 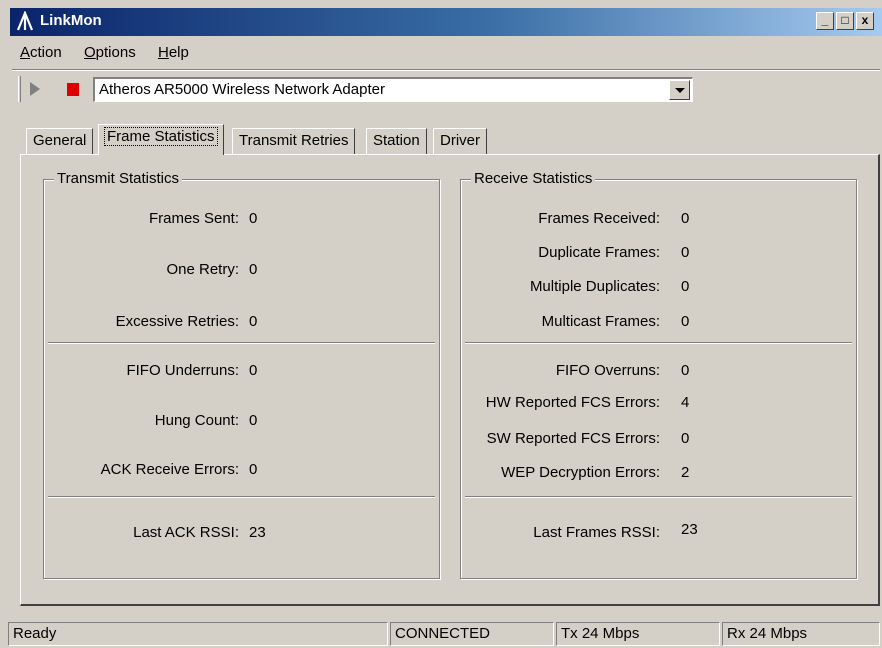 What do you see at coordinates (19, 89) in the screenshot?
I see `toolbar-grip` at bounding box center [19, 89].